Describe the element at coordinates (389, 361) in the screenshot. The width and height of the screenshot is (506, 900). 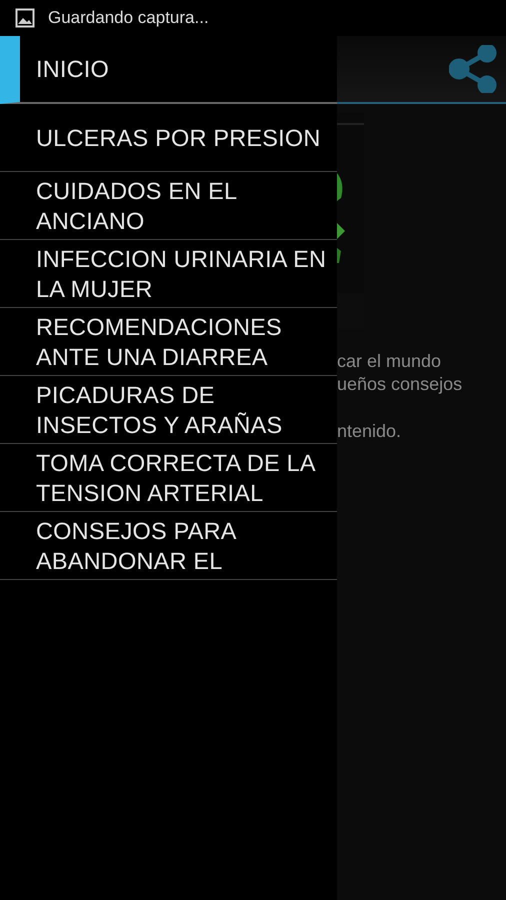
I see `body-text: car el mundo` at that location.